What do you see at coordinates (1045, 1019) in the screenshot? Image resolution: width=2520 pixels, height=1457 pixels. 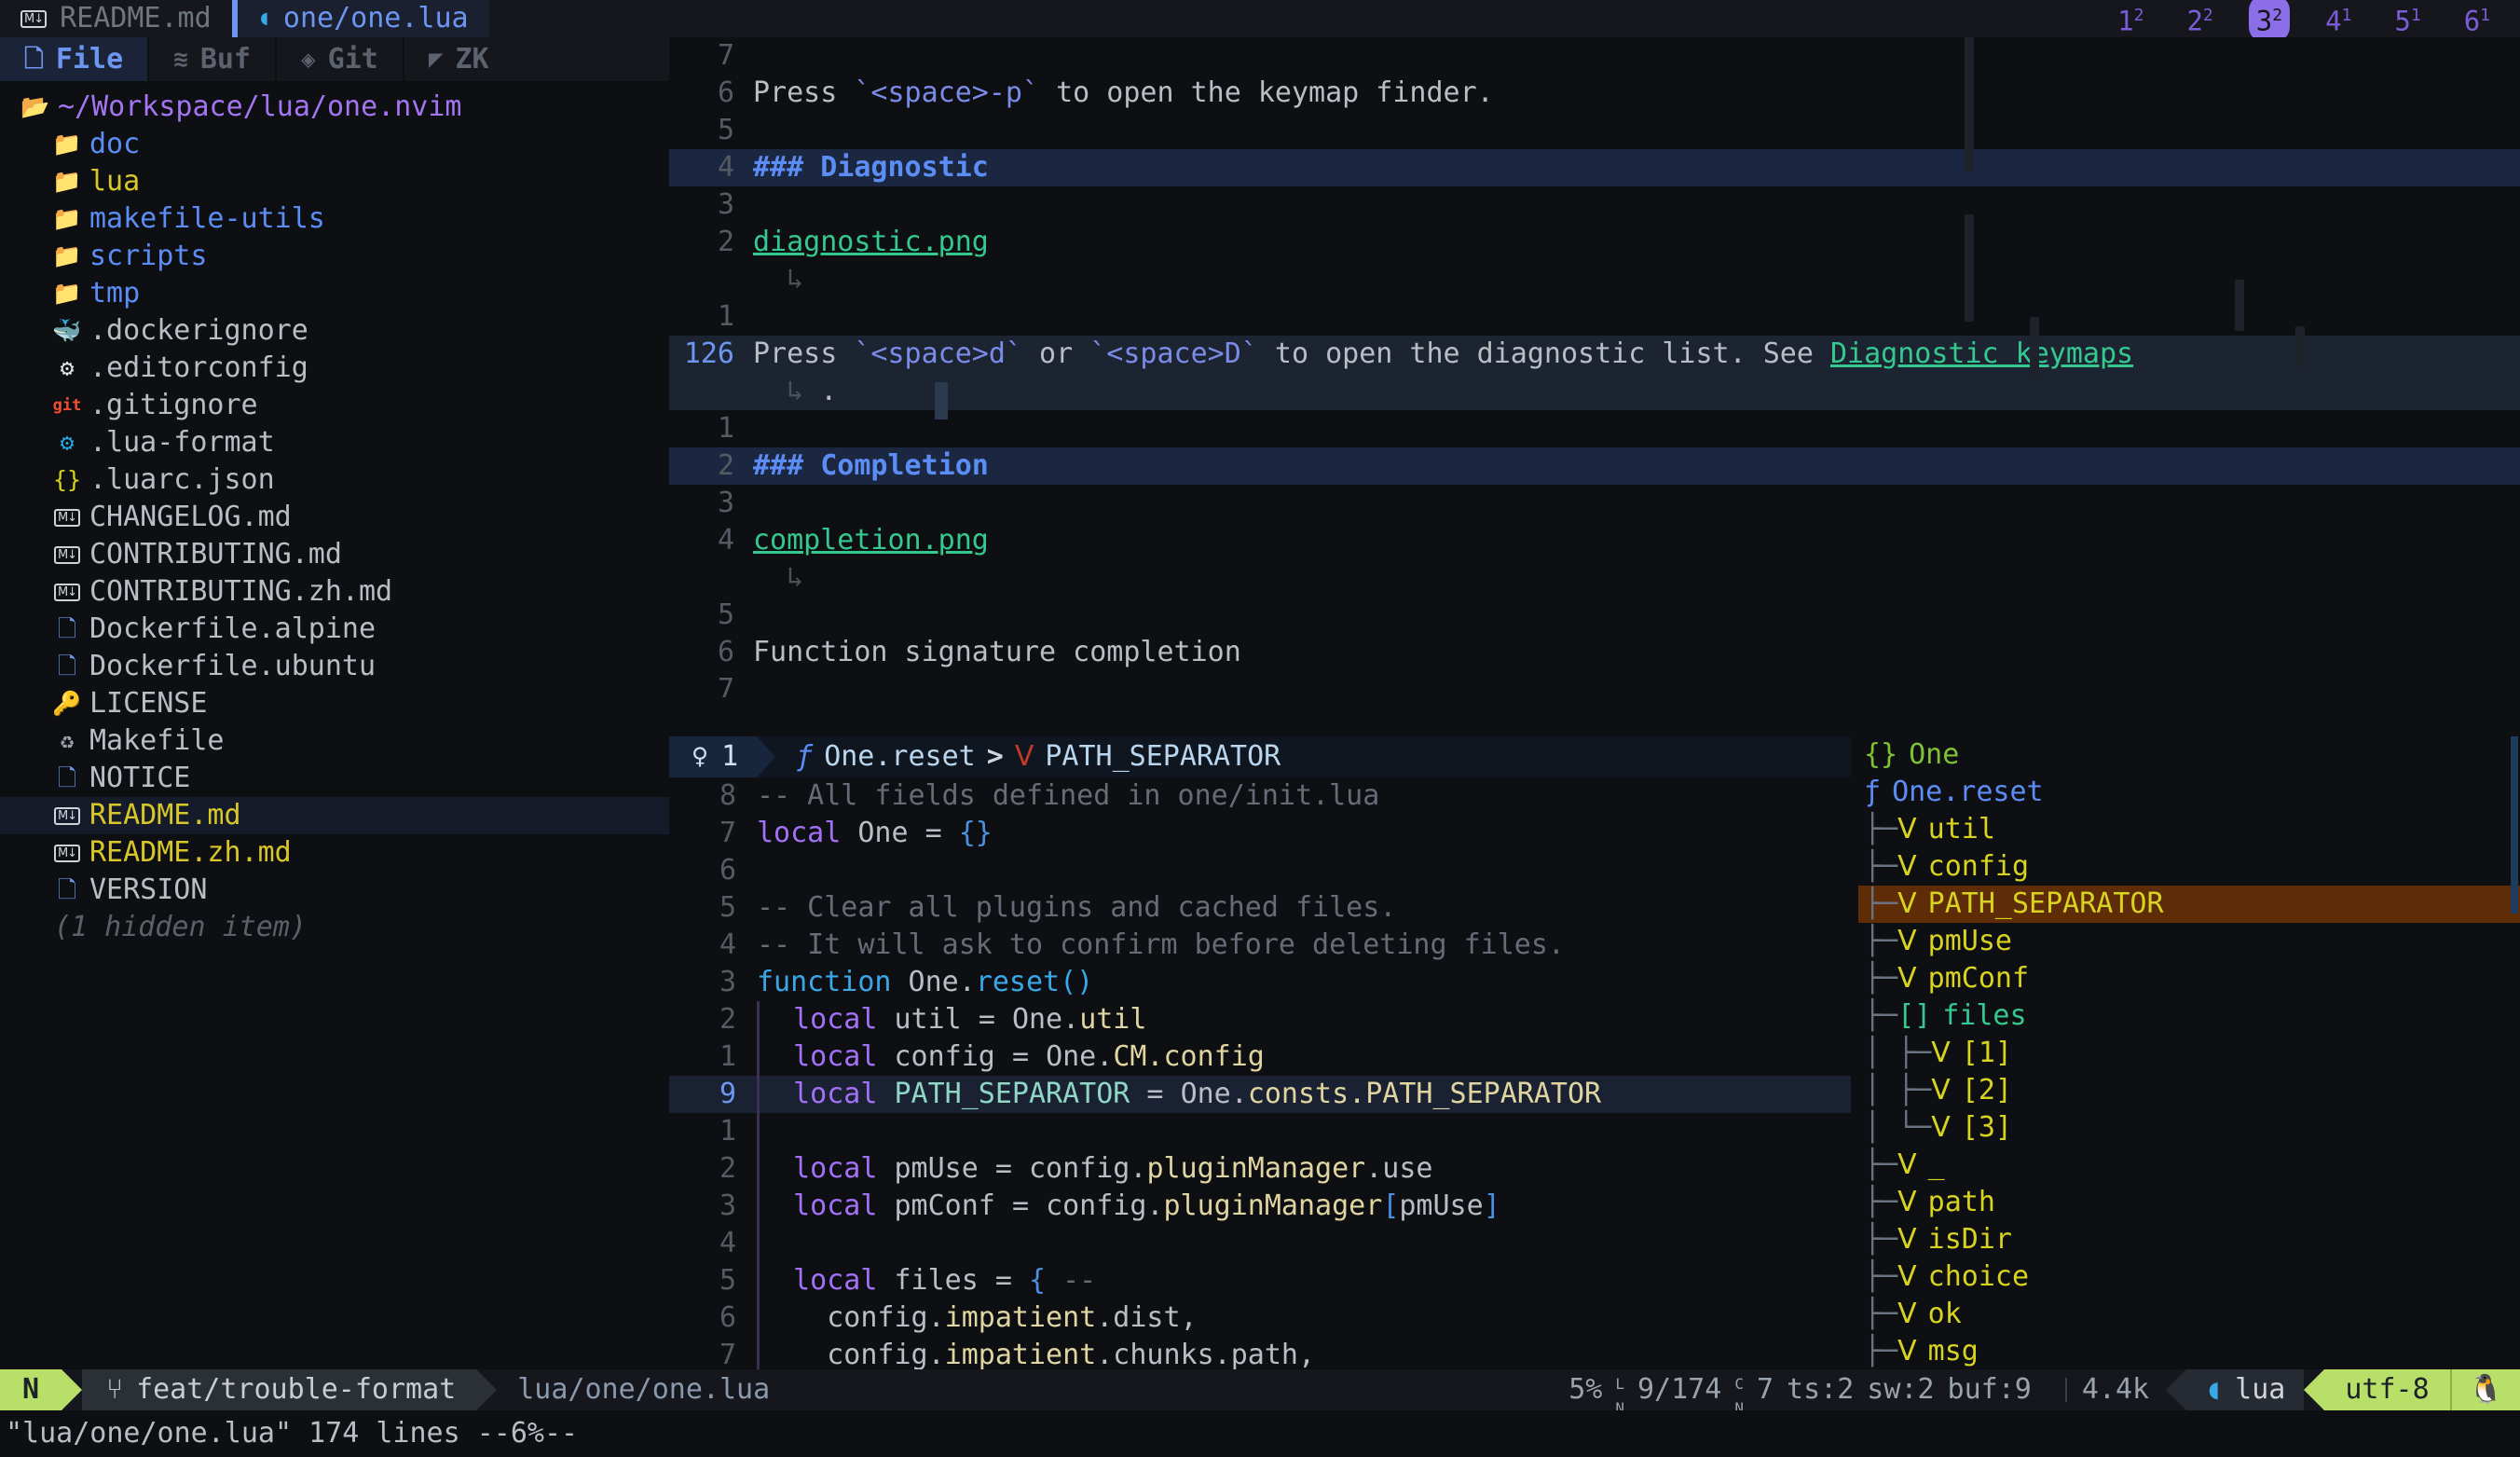 I see `code-token: One.` at bounding box center [1045, 1019].